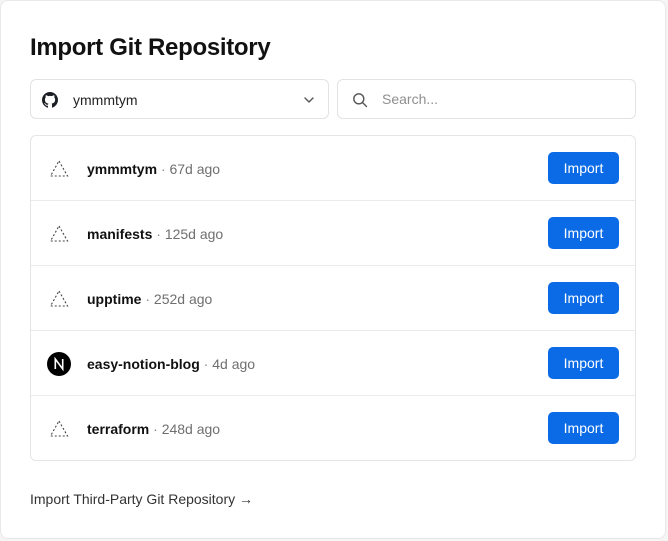 This screenshot has width=668, height=541. What do you see at coordinates (191, 429) in the screenshot?
I see `repo-updated-time: 248d ago` at bounding box center [191, 429].